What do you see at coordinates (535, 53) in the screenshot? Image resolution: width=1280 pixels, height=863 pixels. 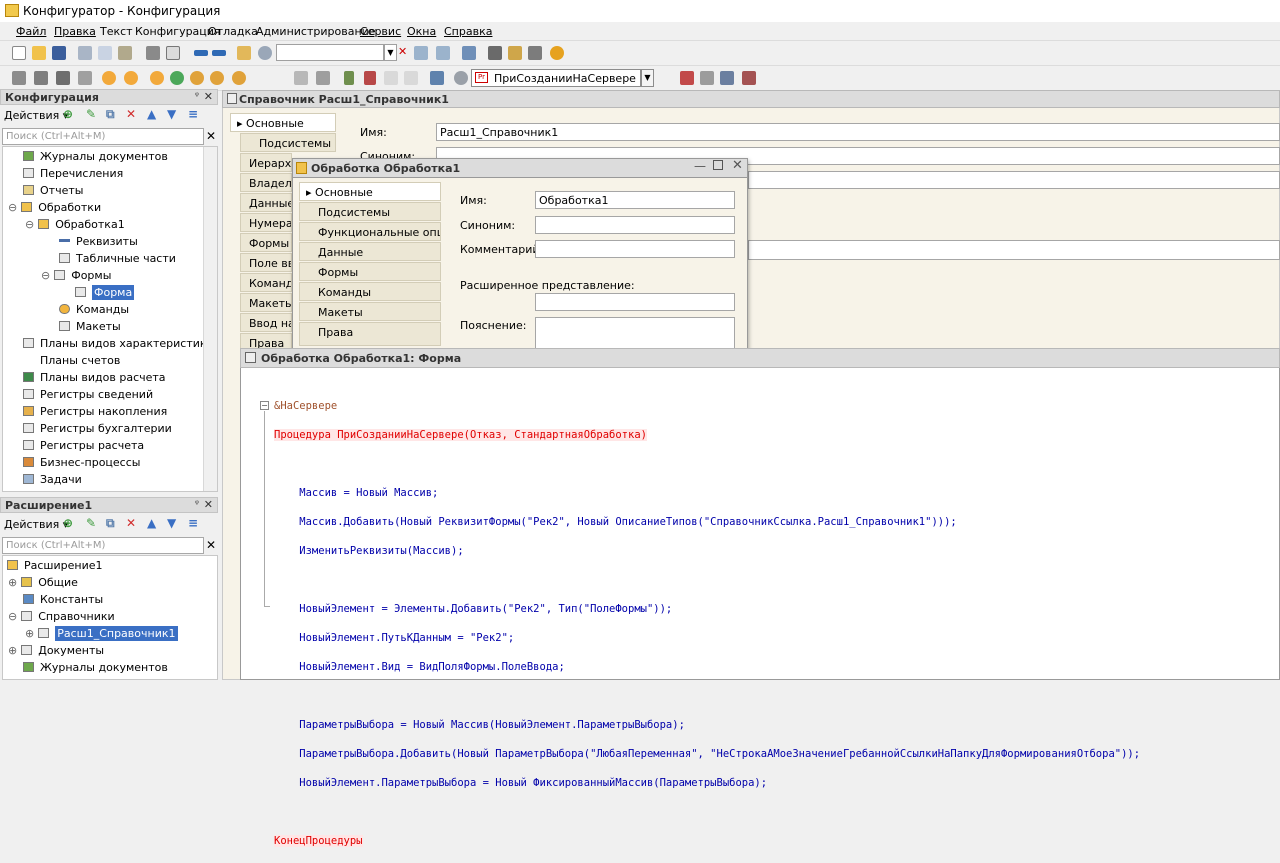 I see `calc-icon` at bounding box center [535, 53].